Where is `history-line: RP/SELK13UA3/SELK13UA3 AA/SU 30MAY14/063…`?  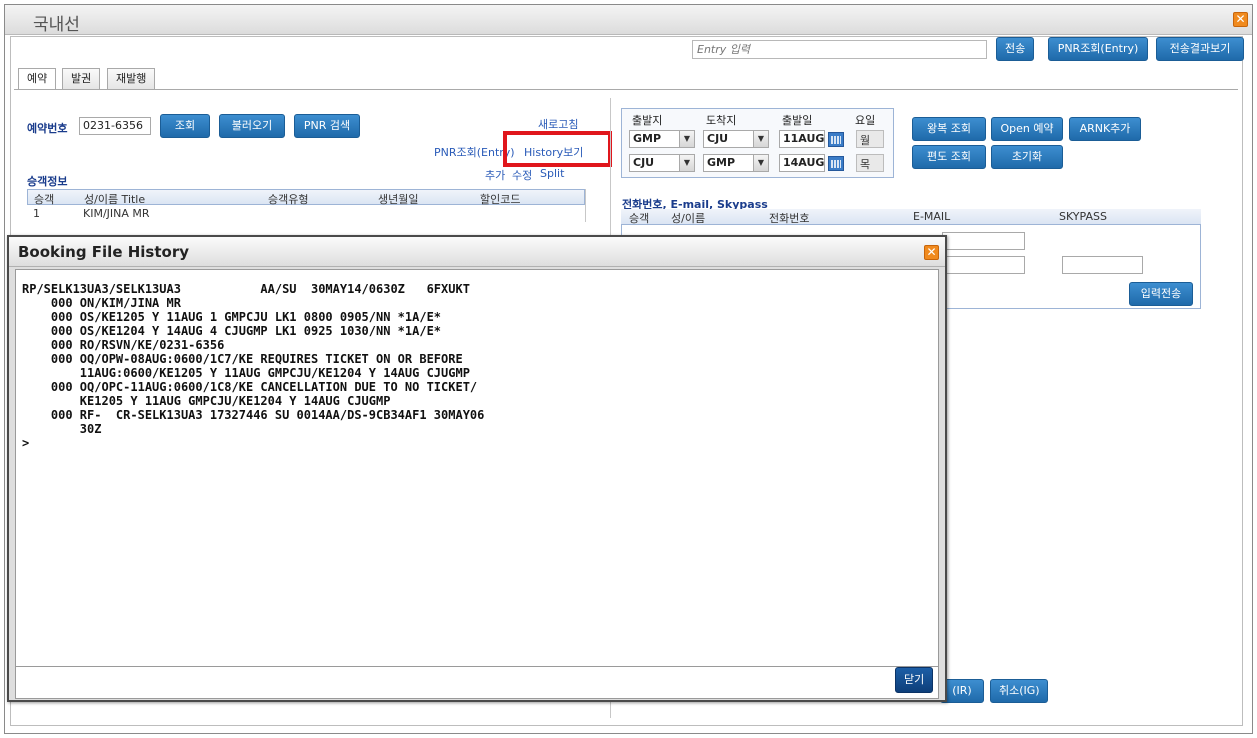
history-line: RP/SELK13UA3/SELK13UA3 AA/SU 30MAY14/063… is located at coordinates (246, 289).